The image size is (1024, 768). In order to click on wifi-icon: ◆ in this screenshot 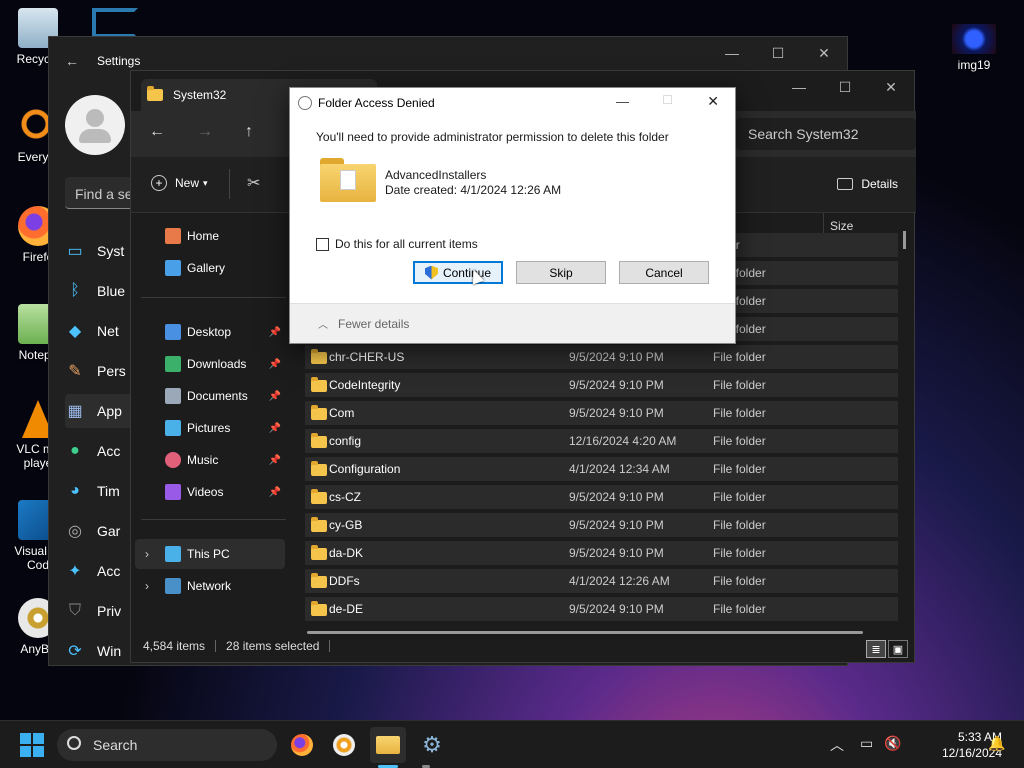, I will do `click(75, 331)`.